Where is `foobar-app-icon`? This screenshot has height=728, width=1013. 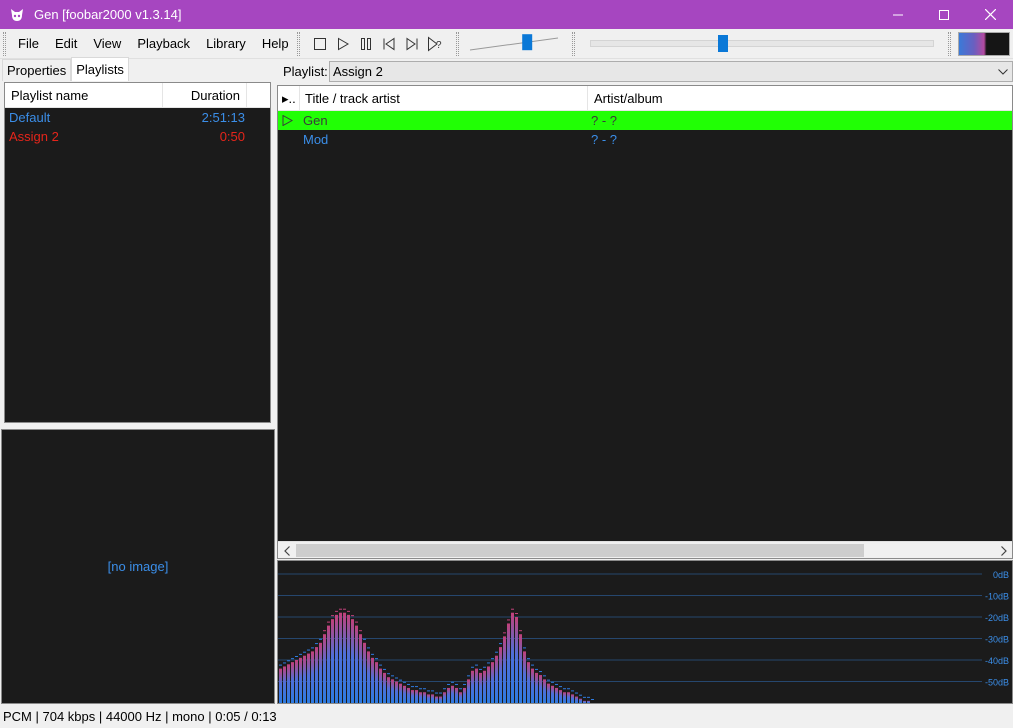
foobar-app-icon is located at coordinates (17, 14).